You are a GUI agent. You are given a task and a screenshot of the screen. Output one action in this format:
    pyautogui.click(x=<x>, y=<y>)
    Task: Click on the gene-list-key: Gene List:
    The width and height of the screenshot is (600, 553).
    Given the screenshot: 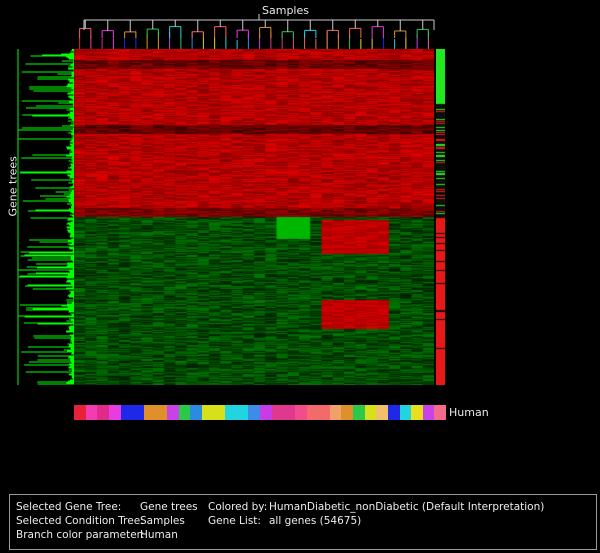 What is the action you would take?
    pyautogui.click(x=234, y=521)
    